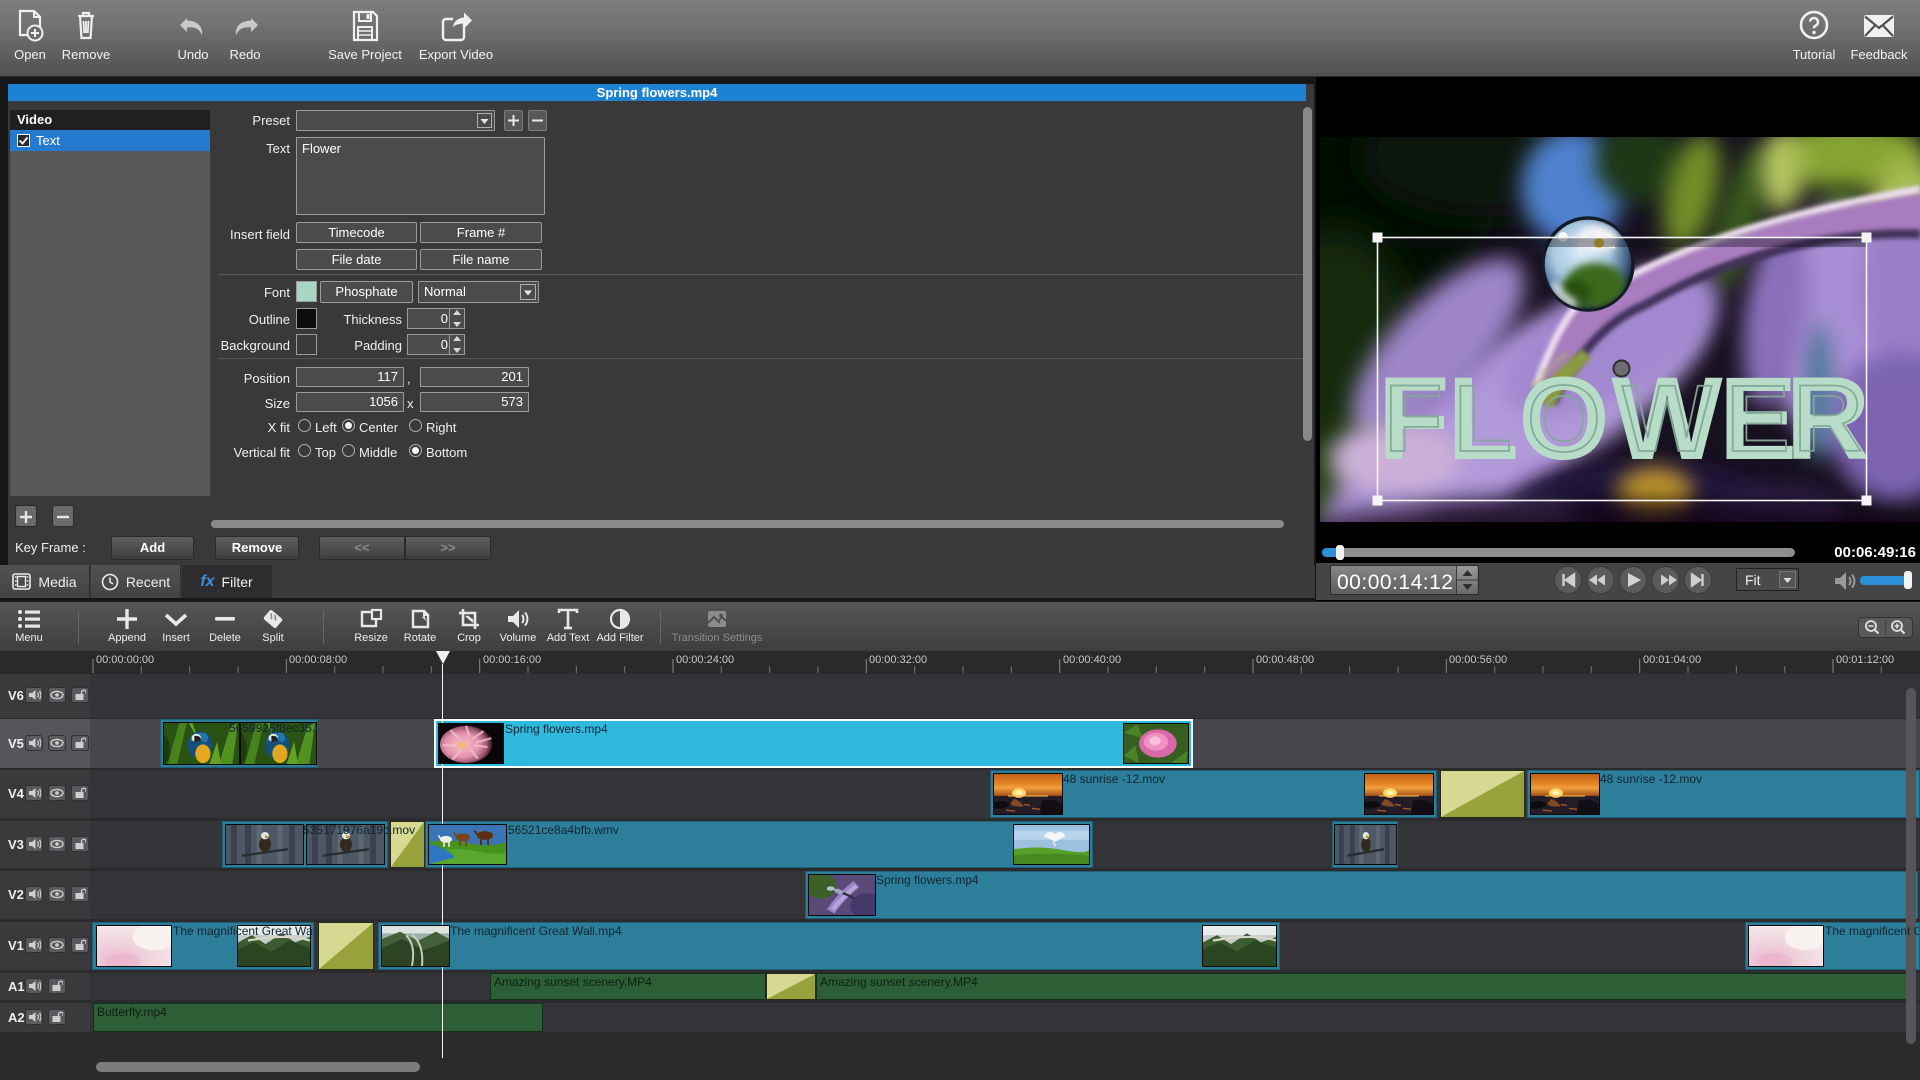 The height and width of the screenshot is (1080, 1920). What do you see at coordinates (1564, 419) in the screenshot?
I see `svg-text: O` at bounding box center [1564, 419].